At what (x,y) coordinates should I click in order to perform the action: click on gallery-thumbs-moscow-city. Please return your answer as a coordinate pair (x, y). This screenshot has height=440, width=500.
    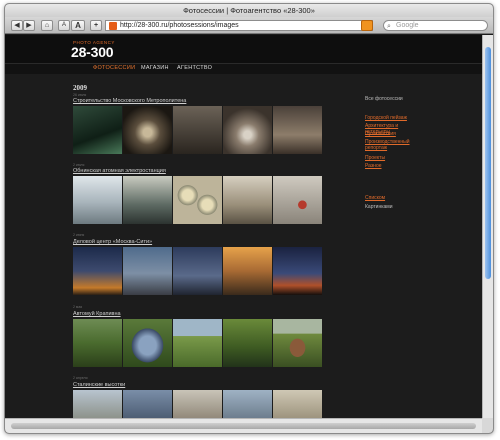
    Looking at the image, I should click on (197, 271).